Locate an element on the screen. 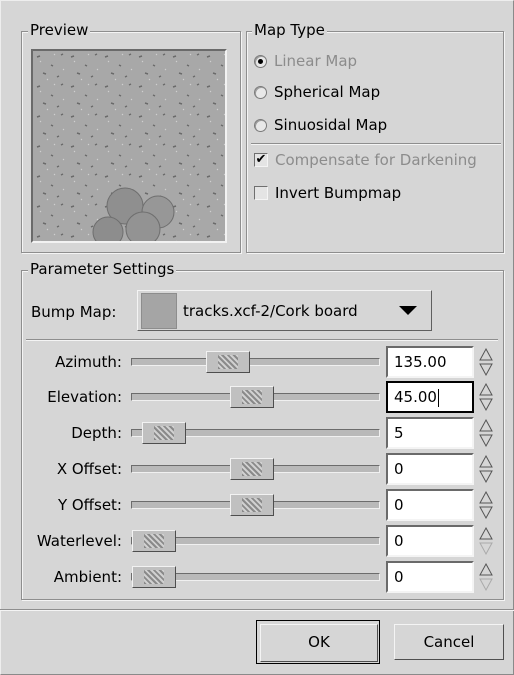  bump-map-dropdown: tracks.xcf-2/Cork board is located at coordinates (284, 310).